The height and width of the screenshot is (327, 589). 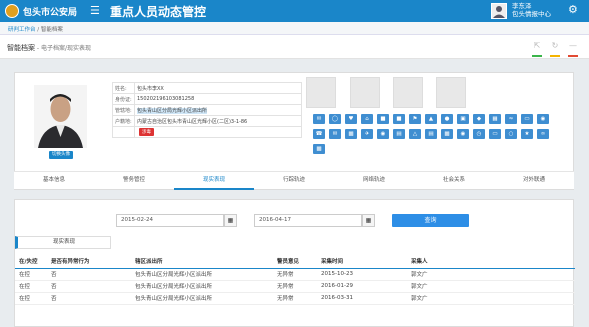 What do you see at coordinates (479, 119) in the screenshot?
I see `shield-icon: ◆` at bounding box center [479, 119].